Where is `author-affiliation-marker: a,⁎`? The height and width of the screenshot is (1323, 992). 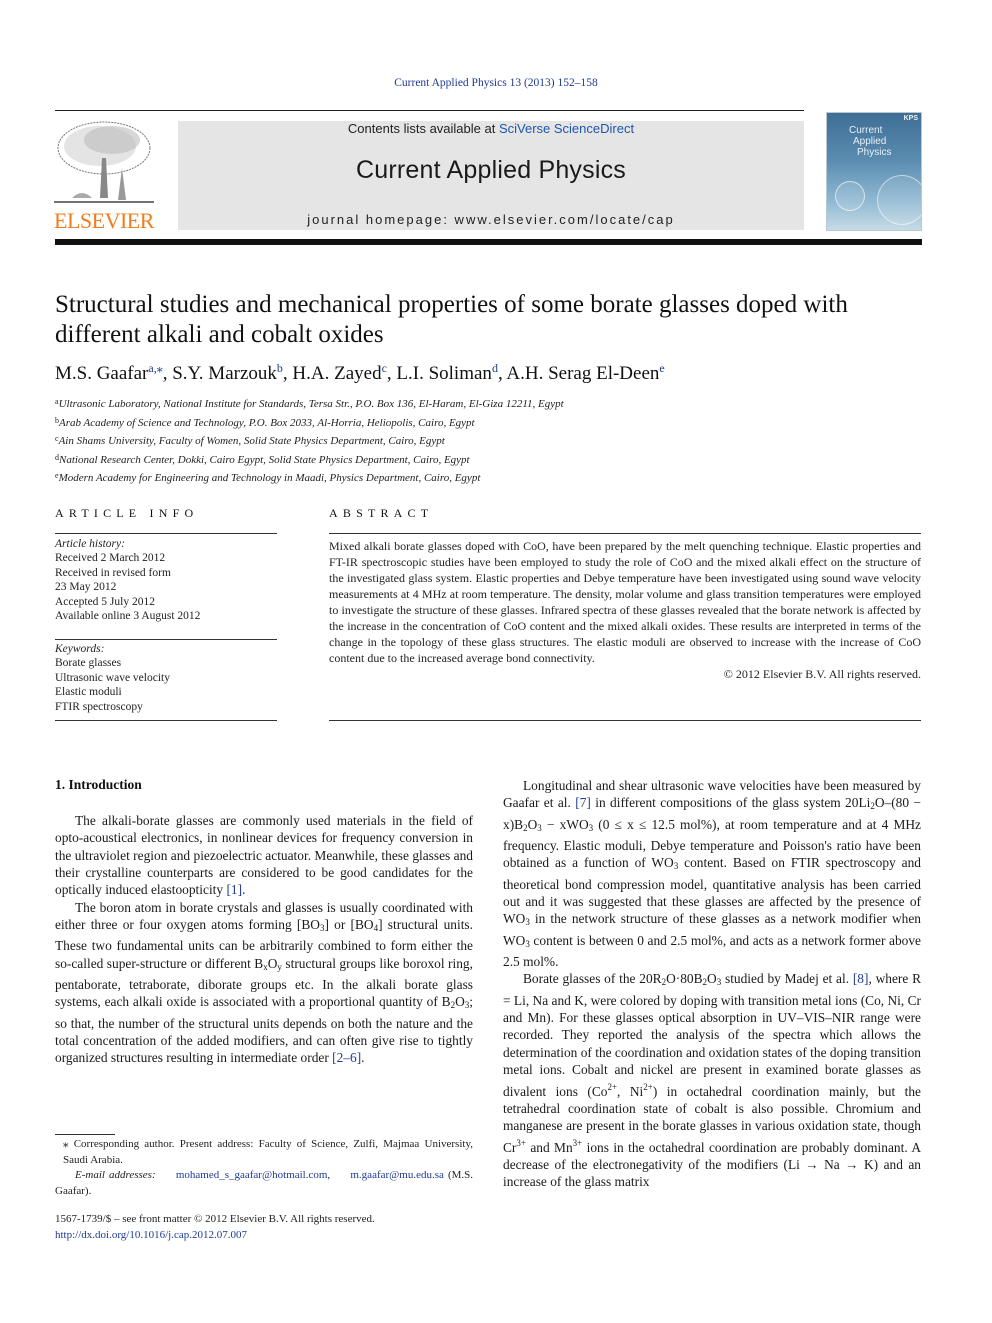
author-affiliation-marker: a,⁎ is located at coordinates (155, 368).